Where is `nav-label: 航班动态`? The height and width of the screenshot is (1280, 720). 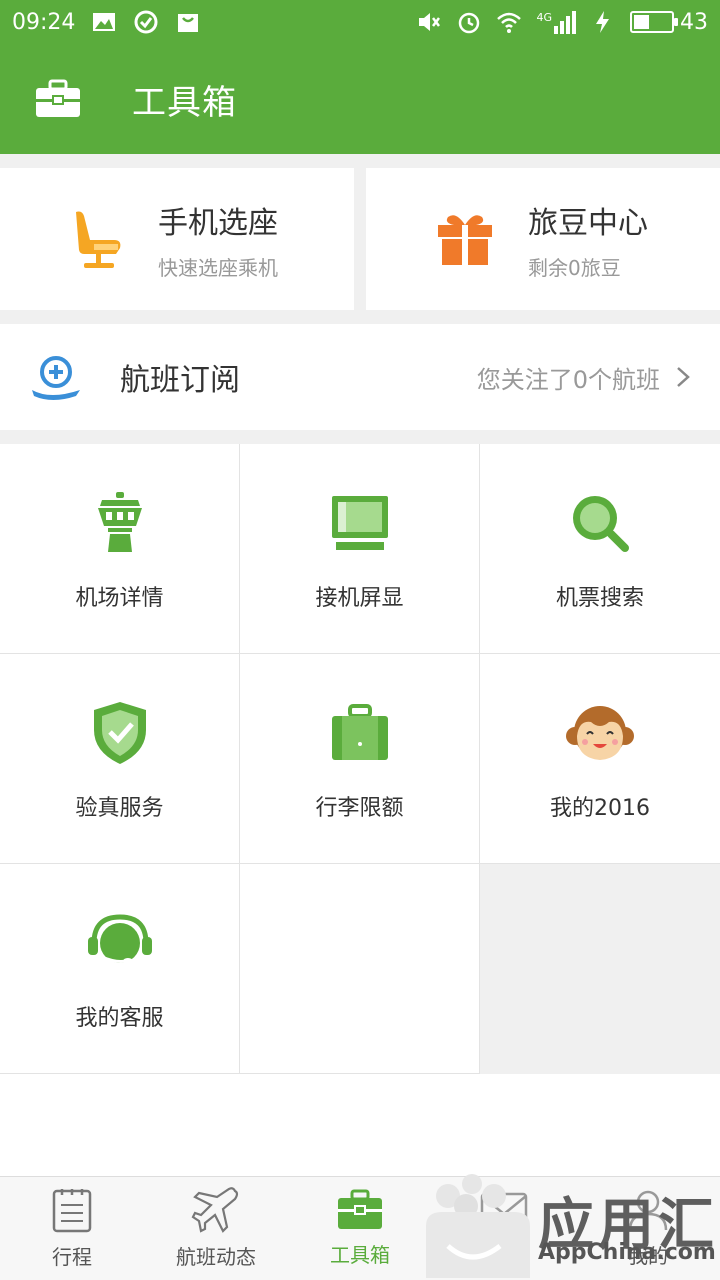 nav-label: 航班动态 is located at coordinates (216, 1257).